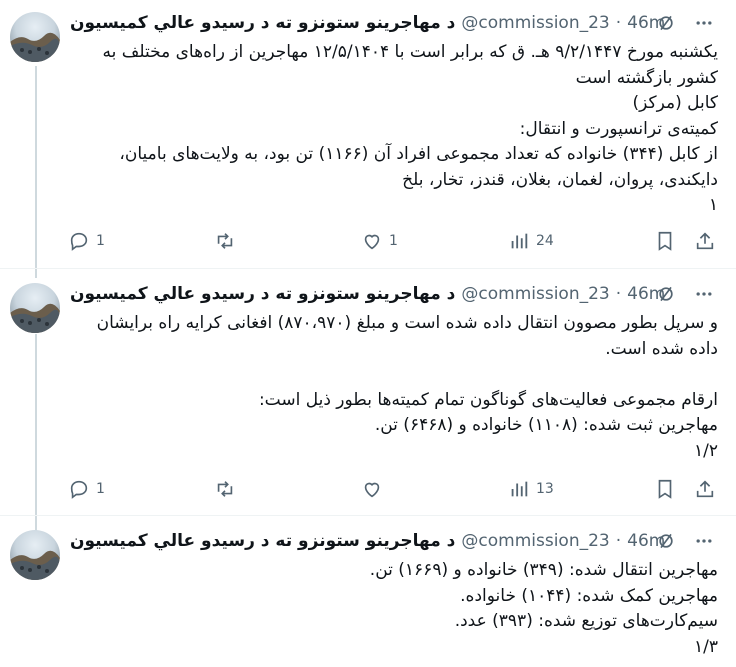  I want to click on views-button: 24, so click(531, 241).